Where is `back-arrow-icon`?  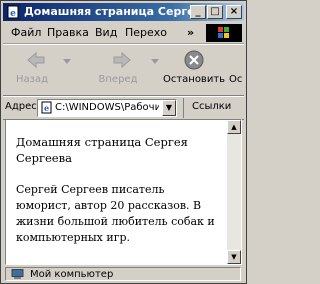 back-arrow-icon is located at coordinates (36, 60).